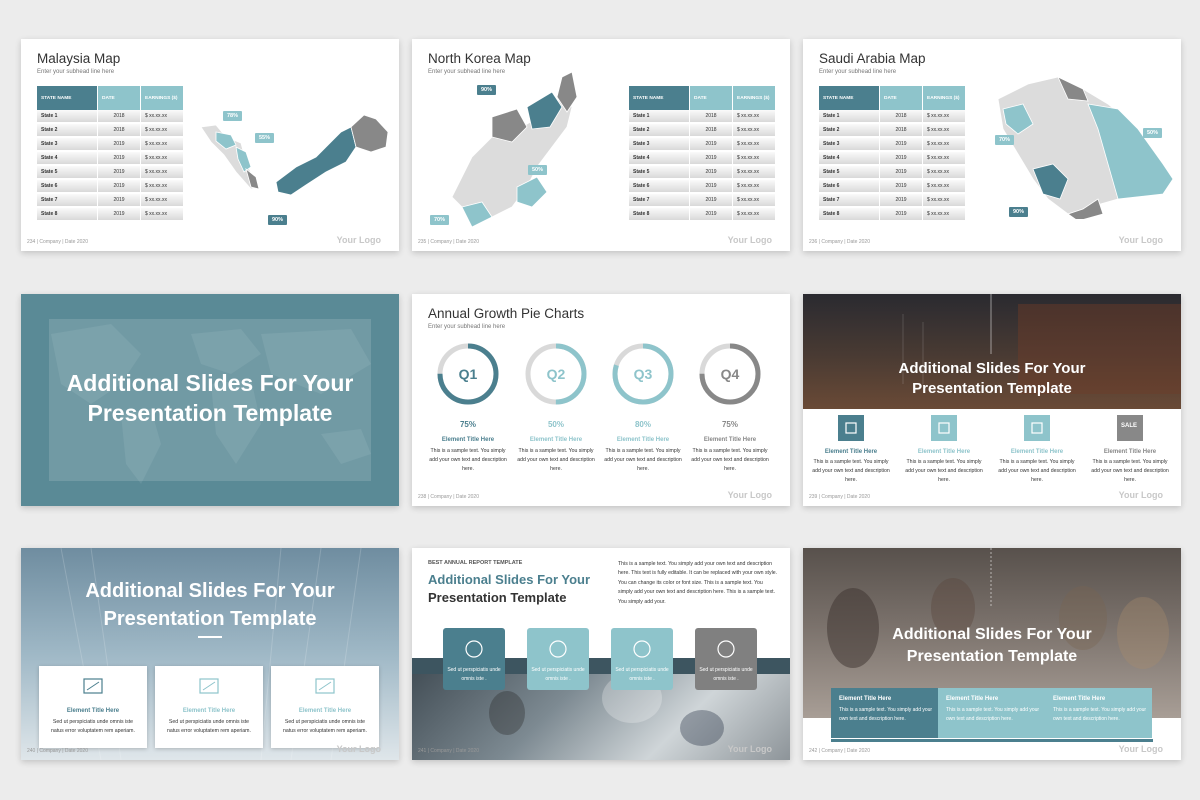 This screenshot has width=1200, height=800. I want to click on table-row: State 8 2019 $ xx.xx.xx, so click(702, 214).